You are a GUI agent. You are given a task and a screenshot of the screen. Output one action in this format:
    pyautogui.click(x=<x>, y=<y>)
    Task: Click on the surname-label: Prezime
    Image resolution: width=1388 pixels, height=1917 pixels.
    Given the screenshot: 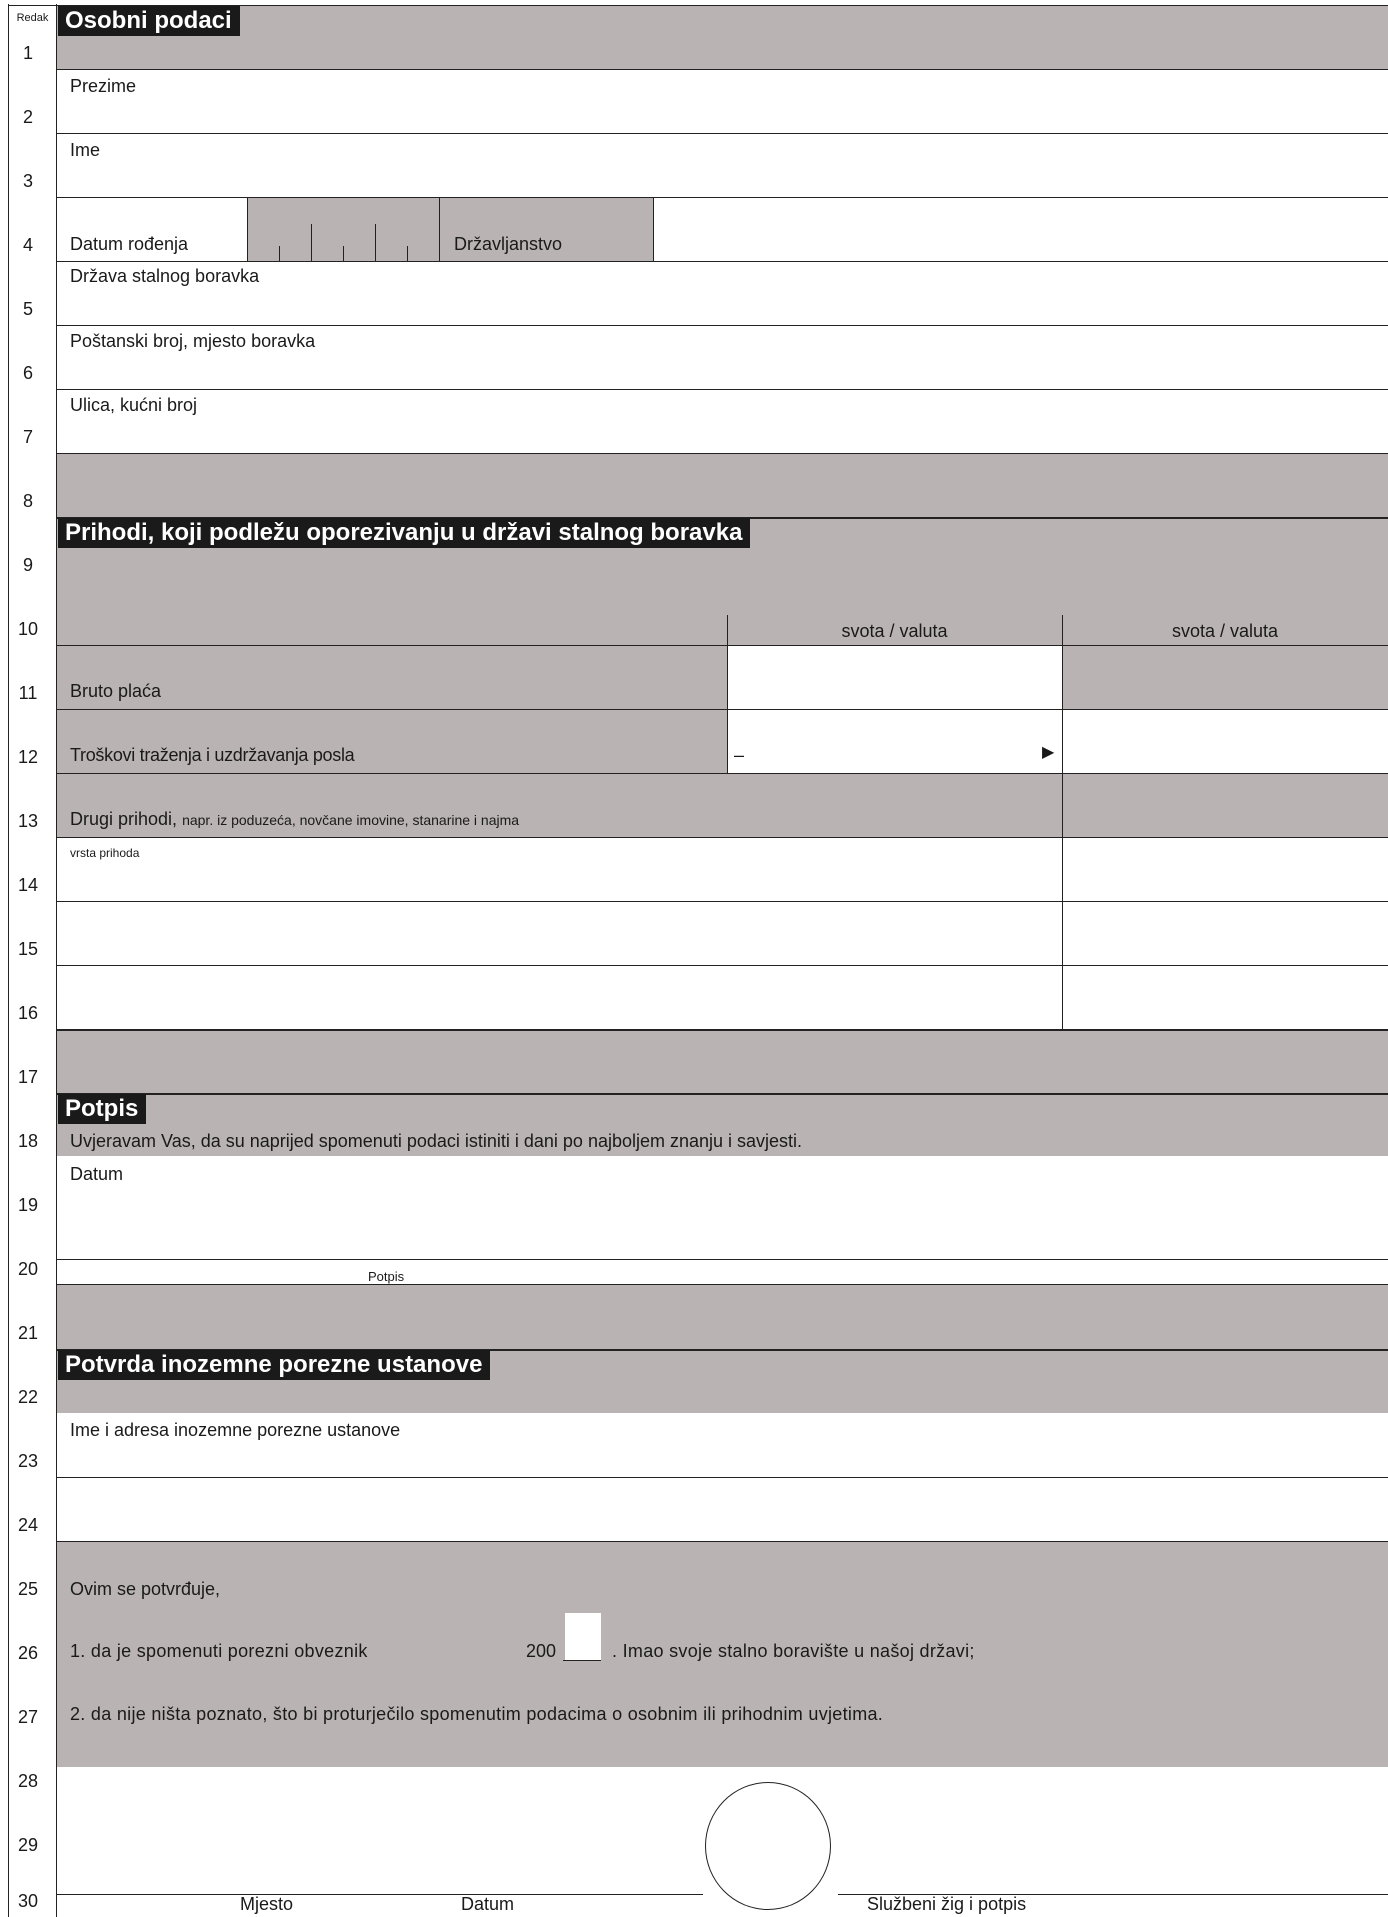 What is the action you would take?
    pyautogui.click(x=103, y=86)
    